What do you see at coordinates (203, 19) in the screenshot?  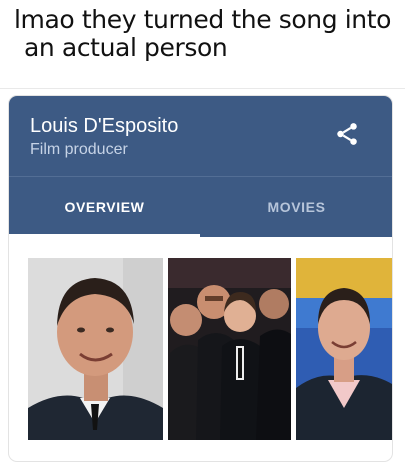 I see `caption-line-1: lmao they turned the song into` at bounding box center [203, 19].